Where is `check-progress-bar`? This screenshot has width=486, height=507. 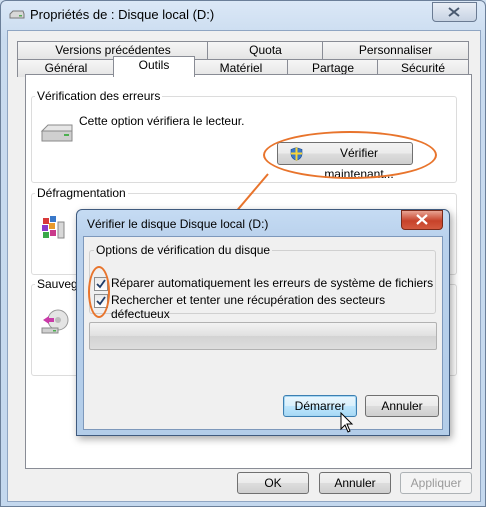 check-progress-bar is located at coordinates (263, 336).